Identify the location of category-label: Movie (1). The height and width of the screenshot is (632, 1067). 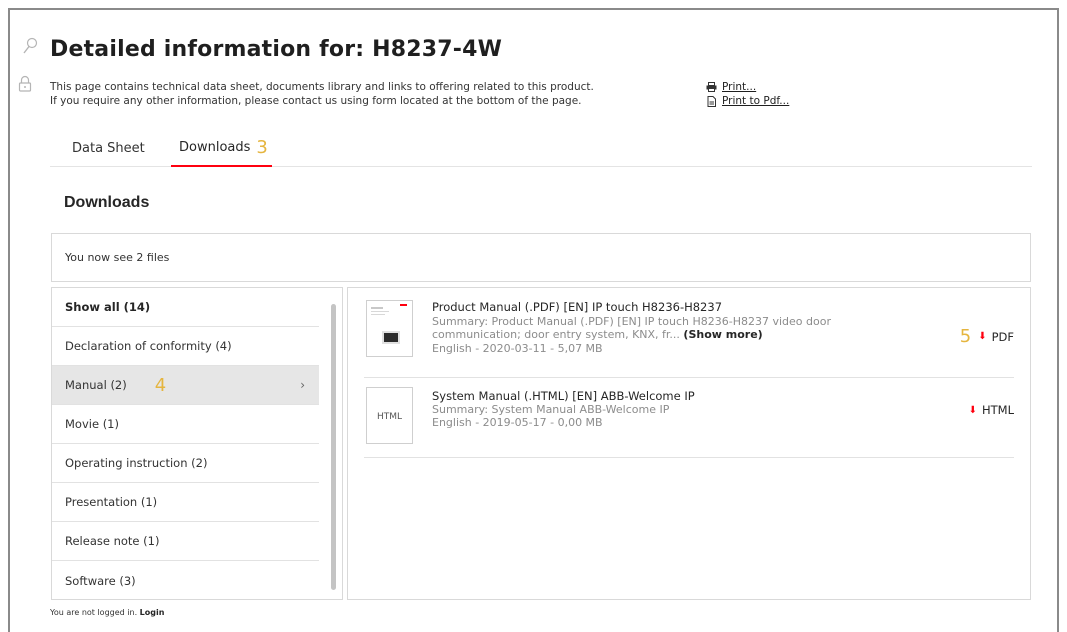
(92, 424).